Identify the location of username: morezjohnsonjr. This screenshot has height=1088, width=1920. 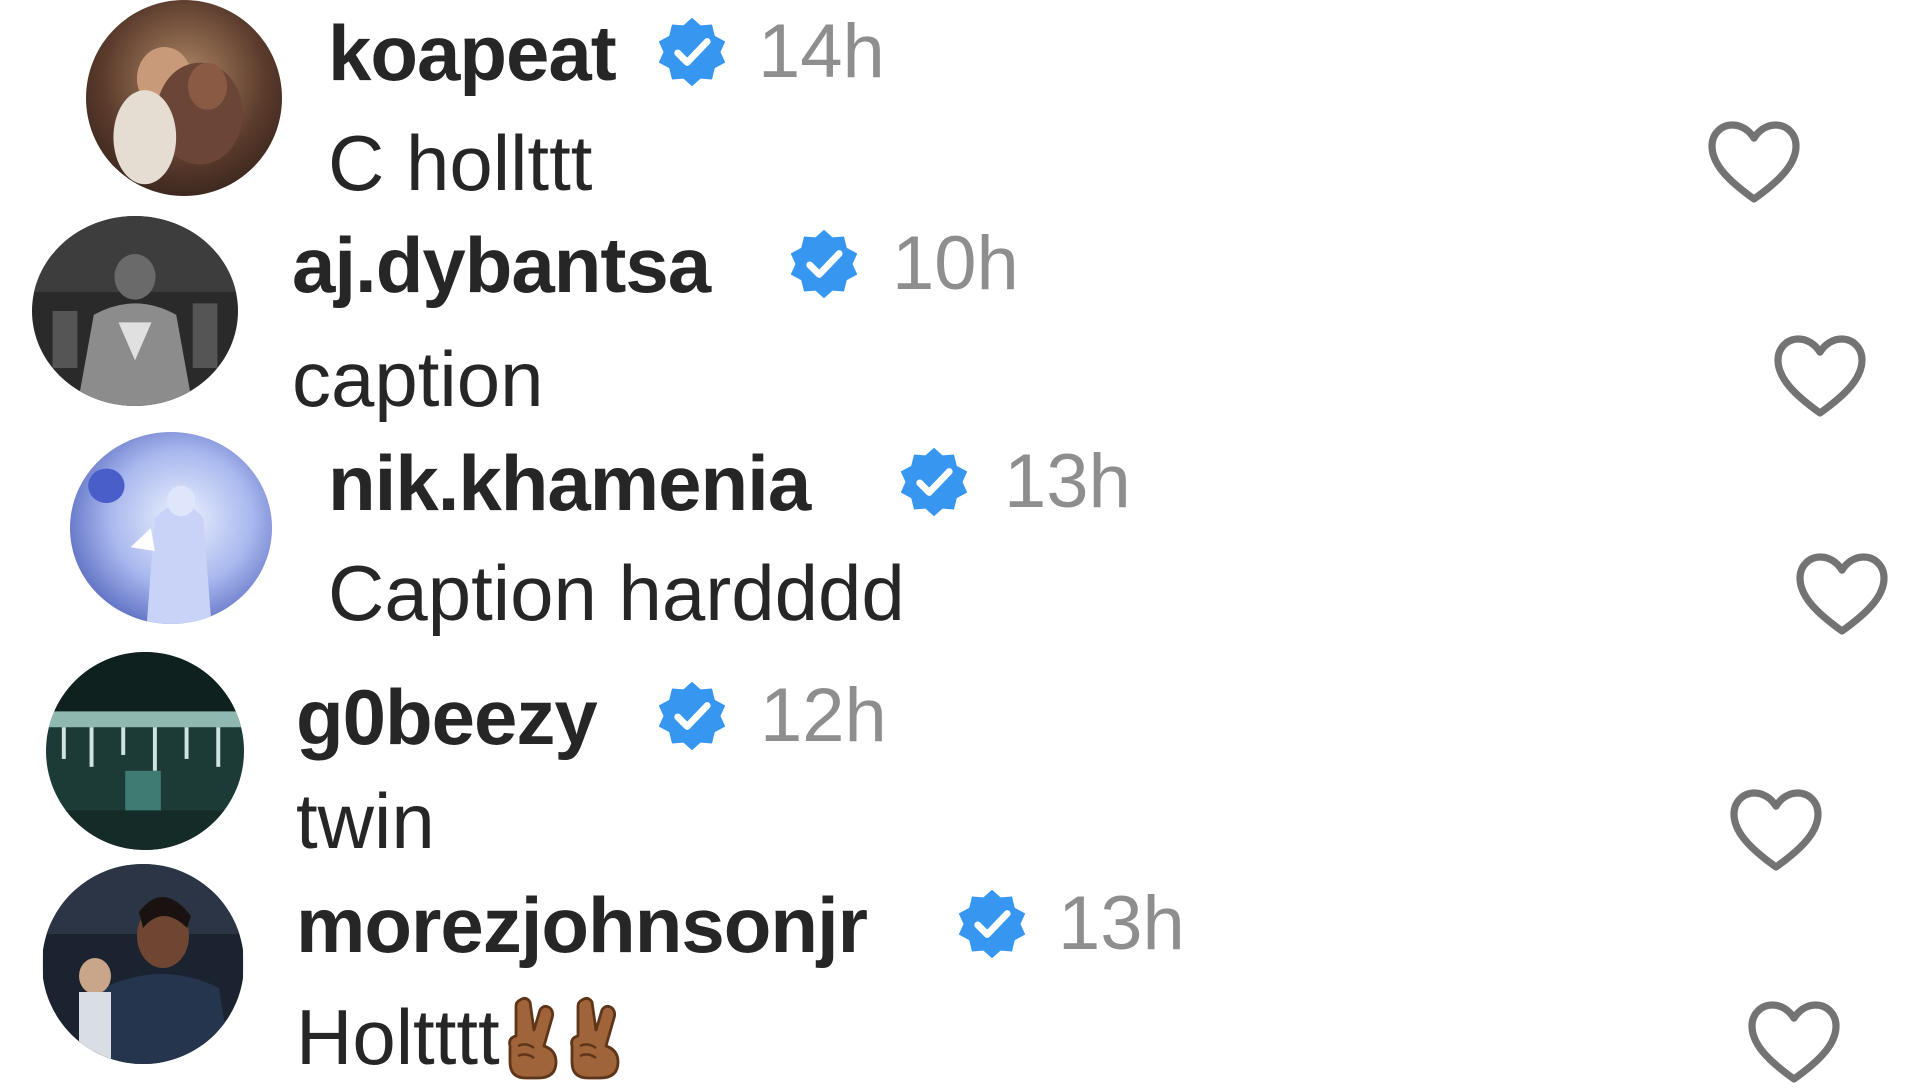
(582, 925).